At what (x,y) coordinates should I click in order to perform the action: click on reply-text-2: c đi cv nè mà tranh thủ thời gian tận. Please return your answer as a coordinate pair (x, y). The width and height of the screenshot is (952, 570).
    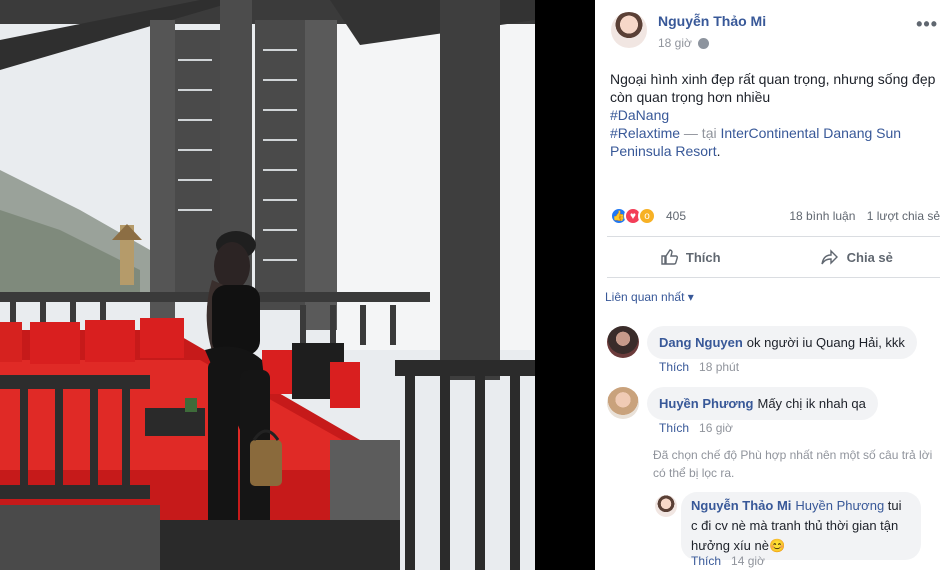
    Looking at the image, I should click on (795, 525).